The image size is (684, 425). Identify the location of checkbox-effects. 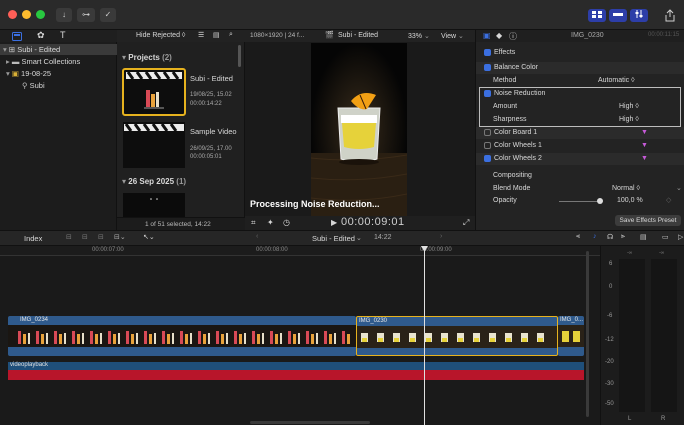
(487, 52).